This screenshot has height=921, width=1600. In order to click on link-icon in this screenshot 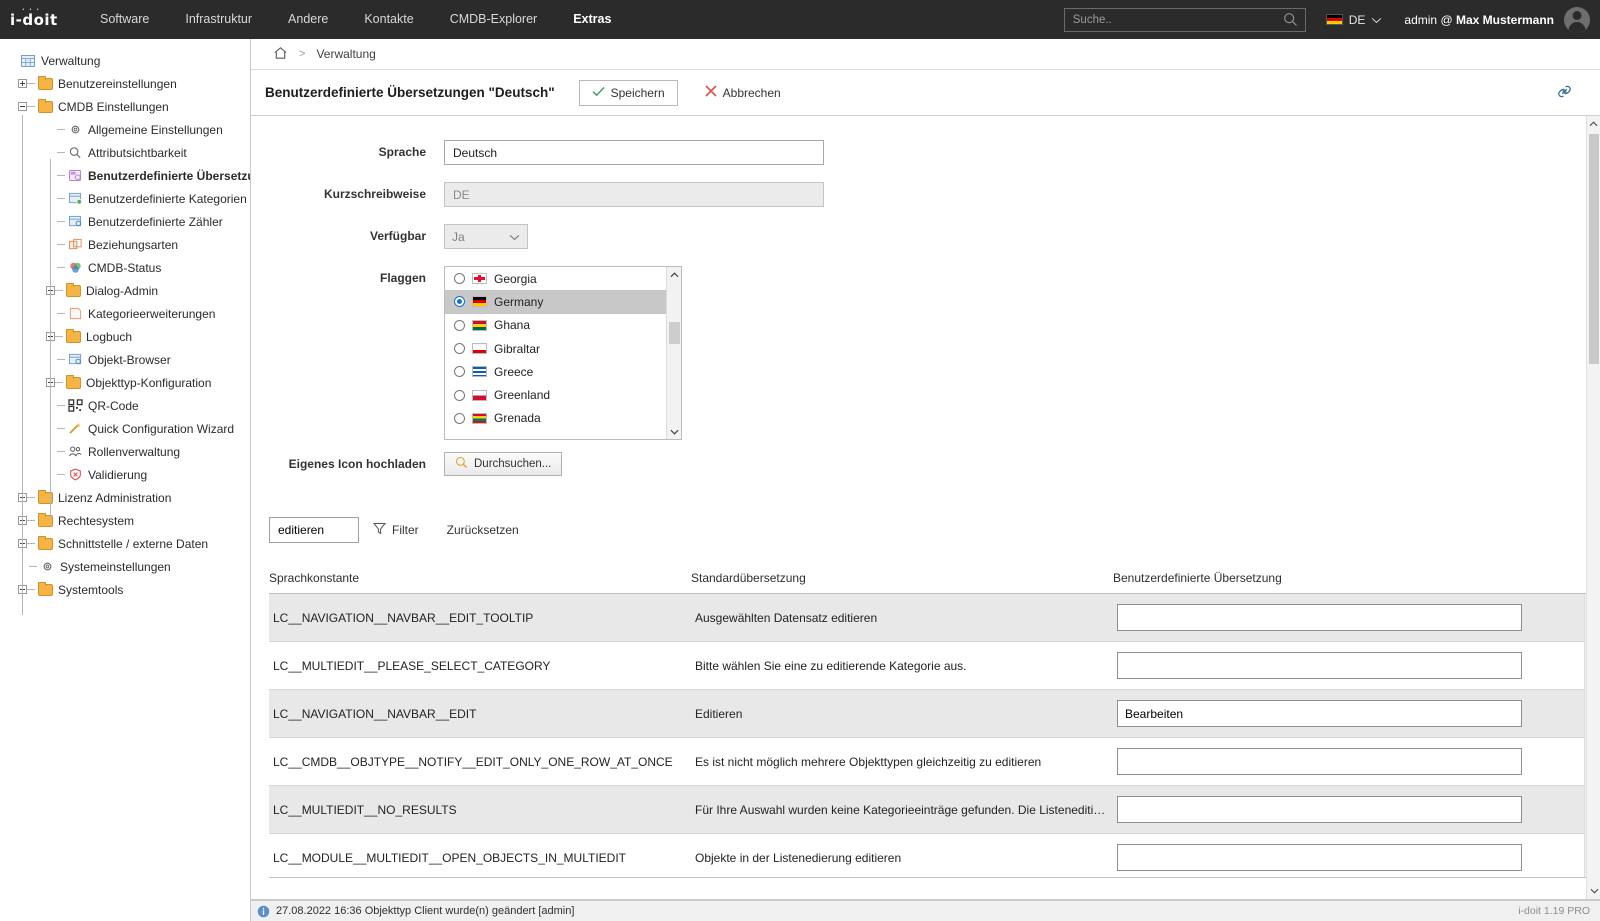, I will do `click(1564, 93)`.